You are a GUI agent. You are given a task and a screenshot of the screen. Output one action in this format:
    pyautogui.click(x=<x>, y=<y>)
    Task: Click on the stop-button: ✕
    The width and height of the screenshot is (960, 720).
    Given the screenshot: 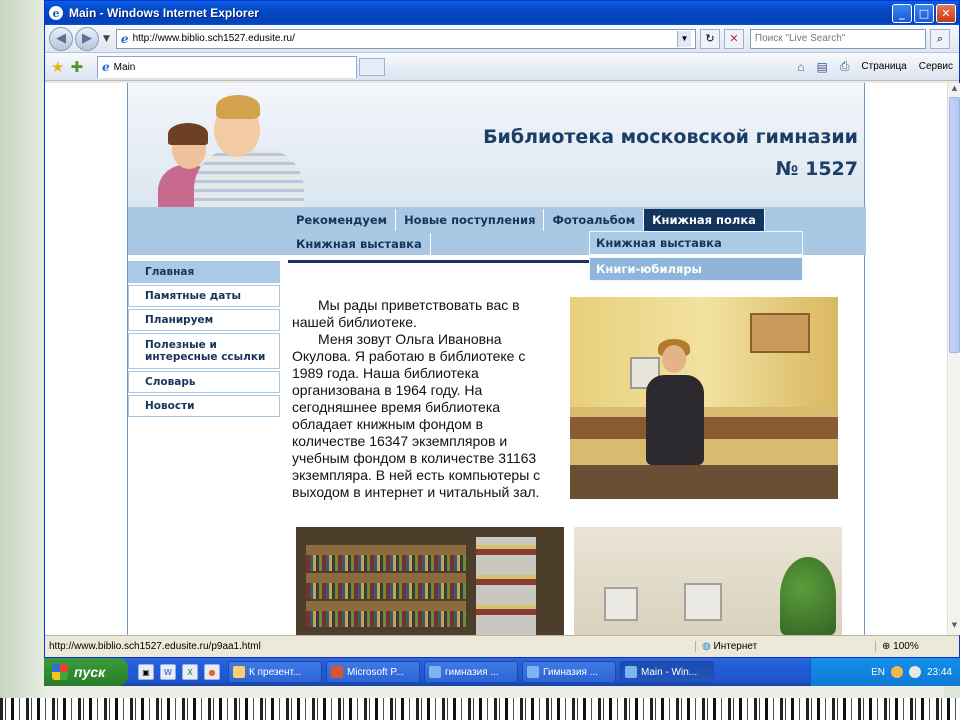 What is the action you would take?
    pyautogui.click(x=733, y=38)
    